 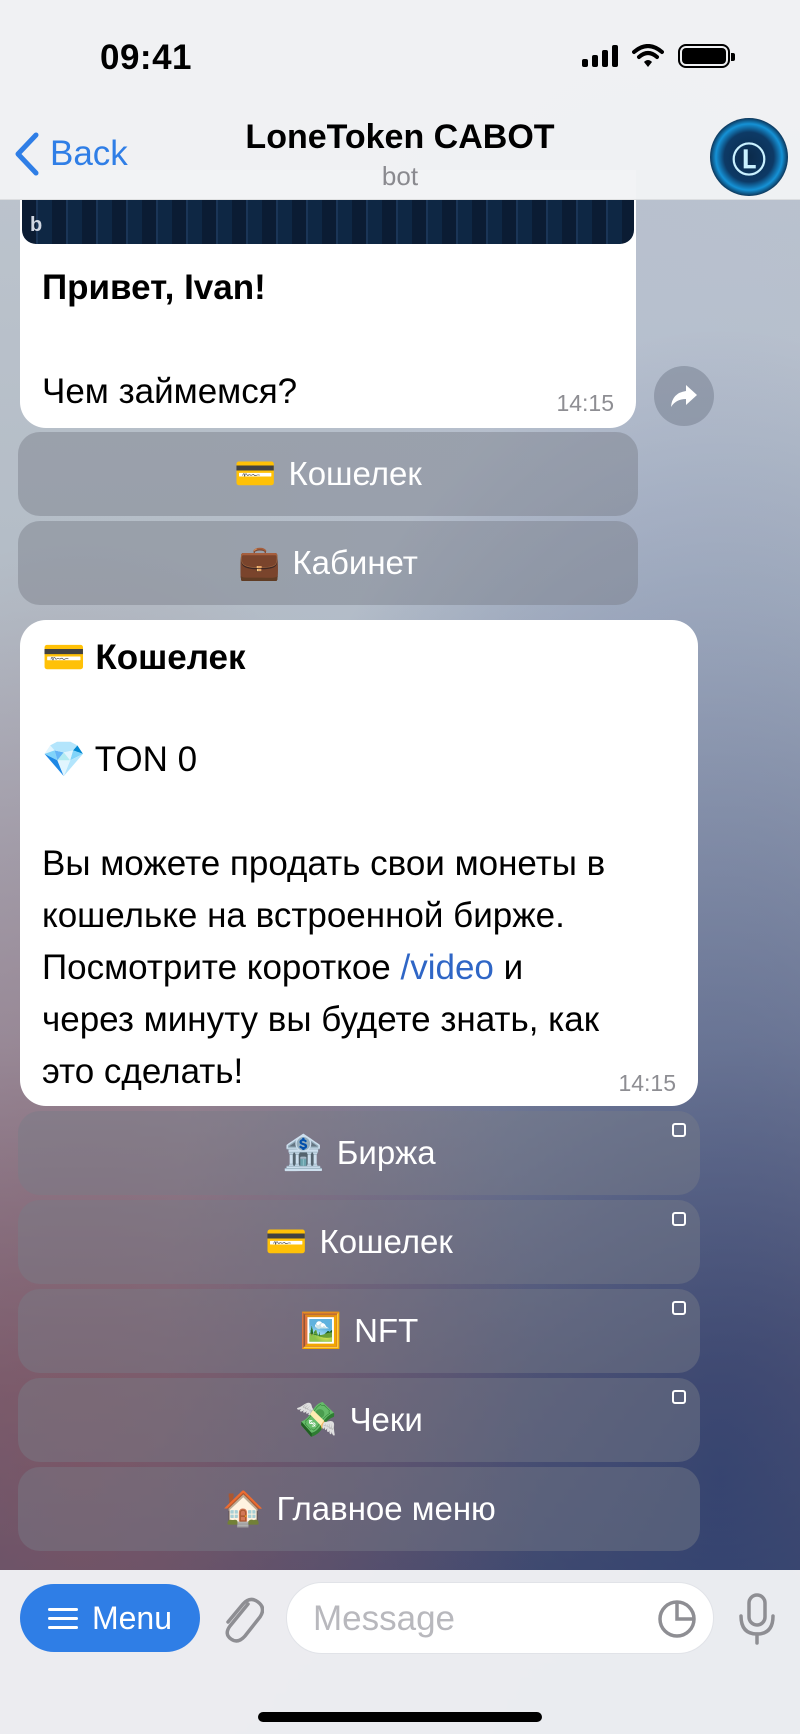 I want to click on status-icons, so click(x=658, y=56).